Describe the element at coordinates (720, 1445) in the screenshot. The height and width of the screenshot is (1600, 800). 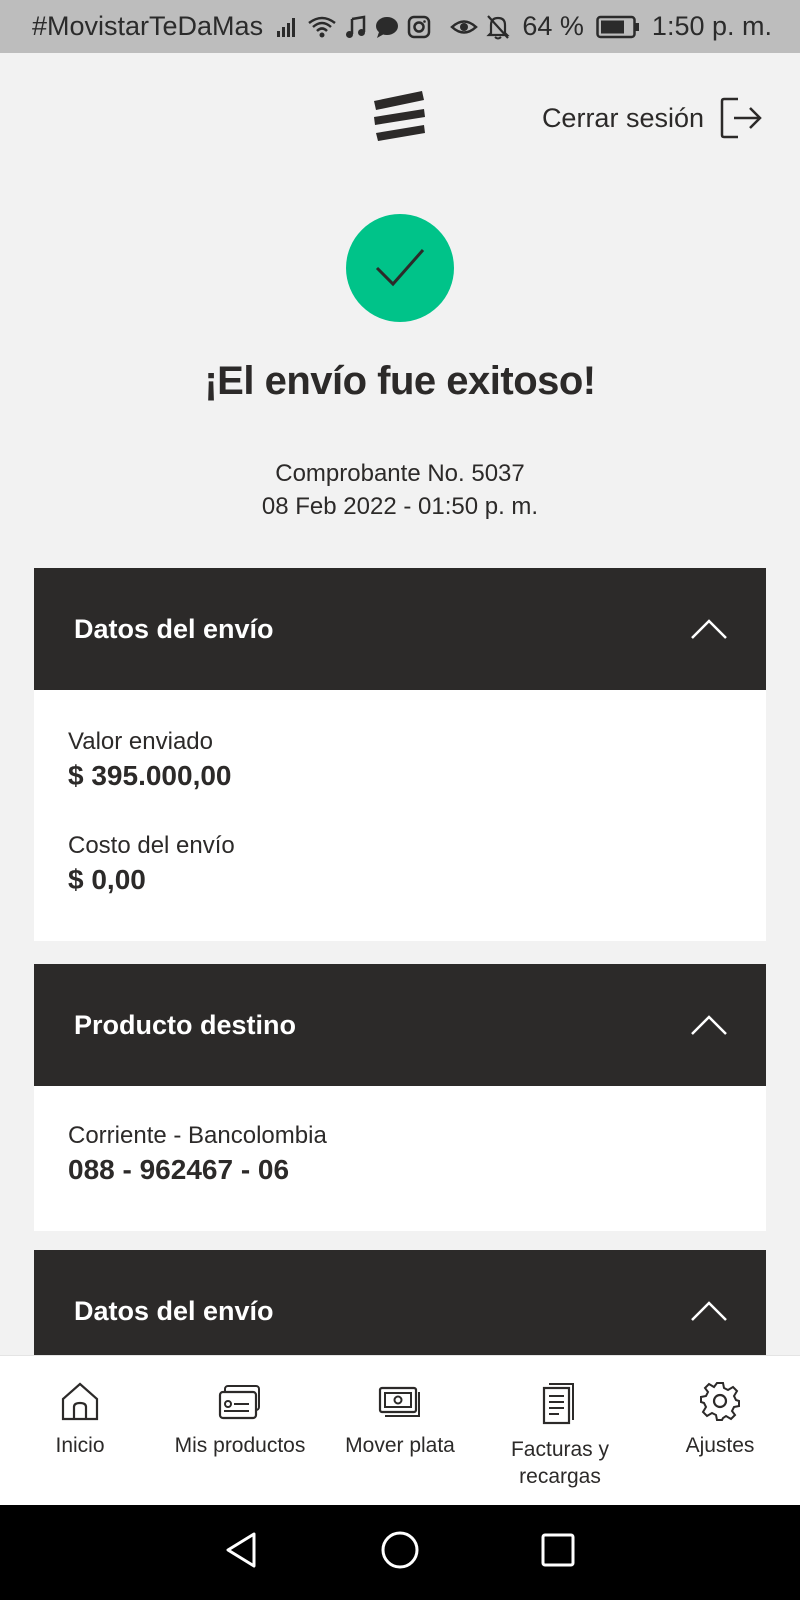
I see `nav-label: Ajustes` at that location.